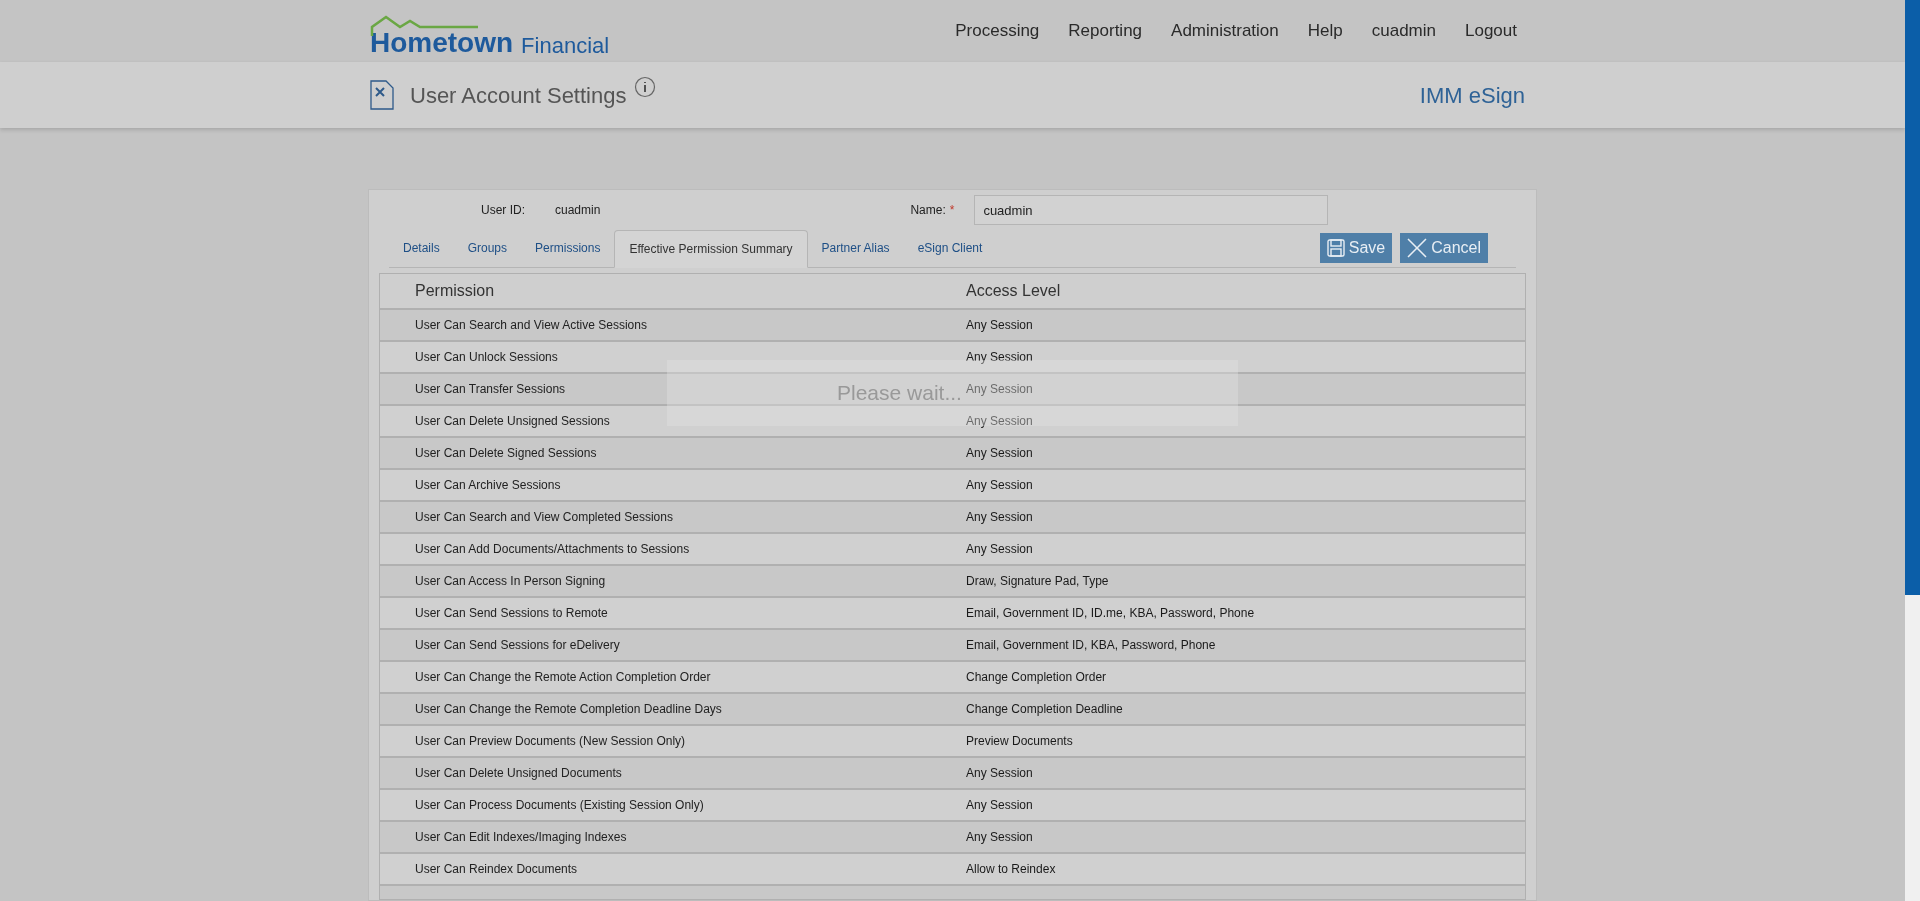 The image size is (1920, 901). What do you see at coordinates (1225, 31) in the screenshot?
I see `nav-link: Administration` at bounding box center [1225, 31].